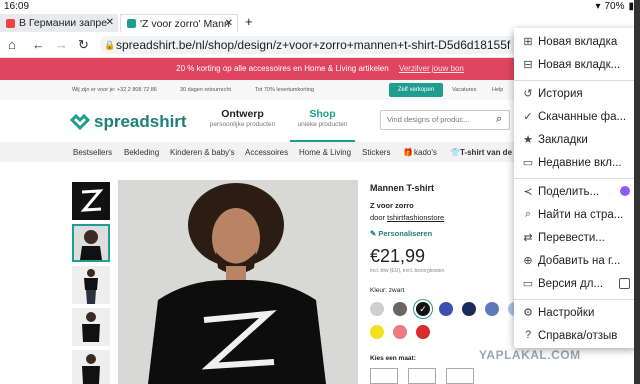  Describe the element at coordinates (575, 336) in the screenshot. I see `menu-help-feedback: ? Справка/отзыв` at that location.